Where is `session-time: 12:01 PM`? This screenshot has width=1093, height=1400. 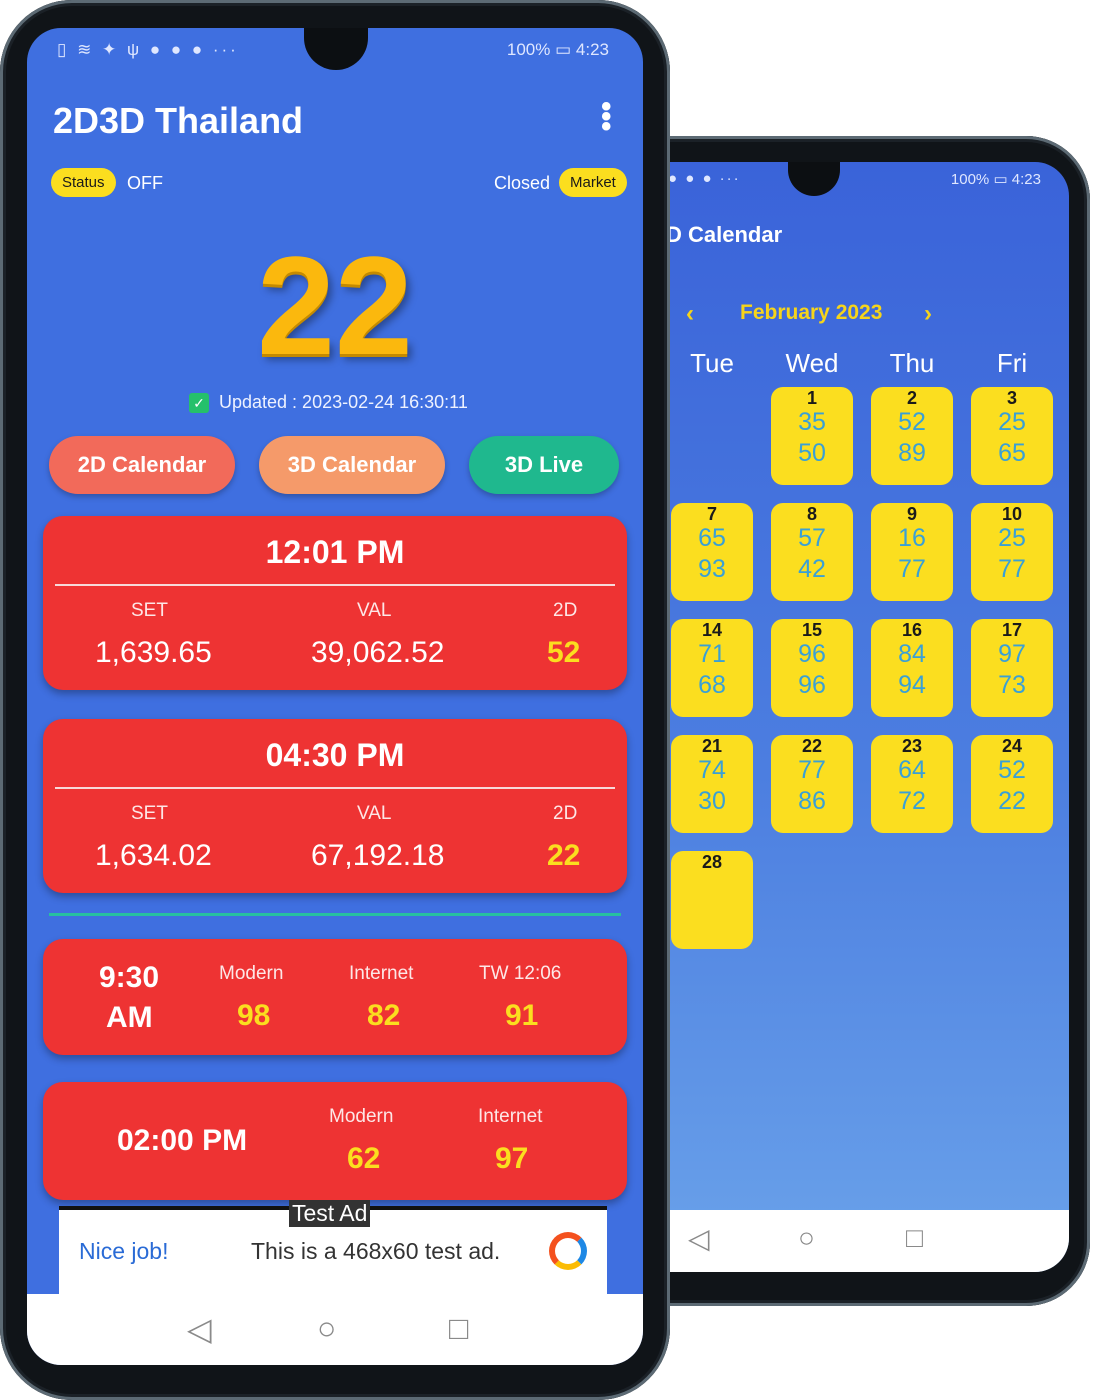
session-time: 12:01 PM is located at coordinates (335, 552).